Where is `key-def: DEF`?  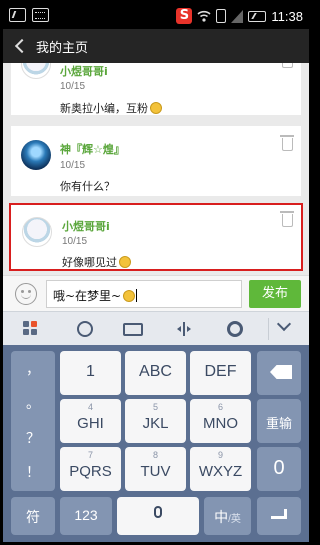
key-def: DEF is located at coordinates (220, 373).